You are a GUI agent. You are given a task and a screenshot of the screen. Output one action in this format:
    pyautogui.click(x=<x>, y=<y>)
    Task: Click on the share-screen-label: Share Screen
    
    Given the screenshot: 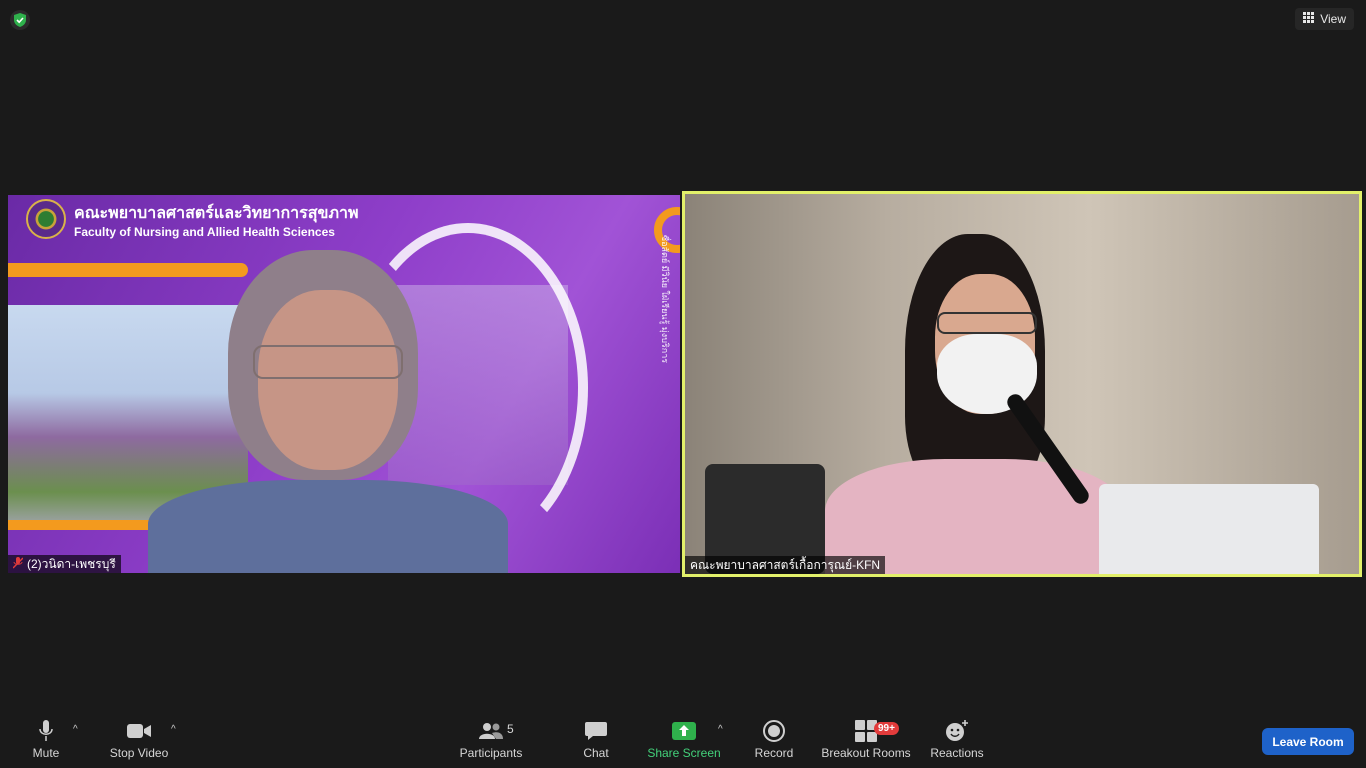 What is the action you would take?
    pyautogui.click(x=684, y=753)
    